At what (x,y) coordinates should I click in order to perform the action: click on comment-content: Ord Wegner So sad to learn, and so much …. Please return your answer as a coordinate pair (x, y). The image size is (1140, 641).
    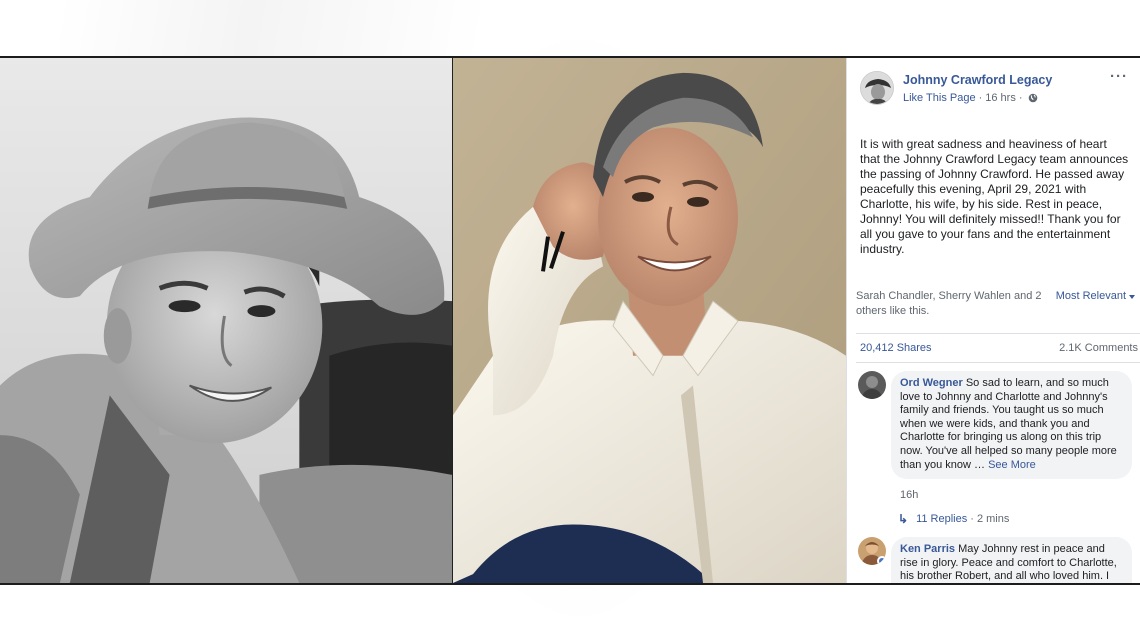
    Looking at the image, I should click on (1011, 448).